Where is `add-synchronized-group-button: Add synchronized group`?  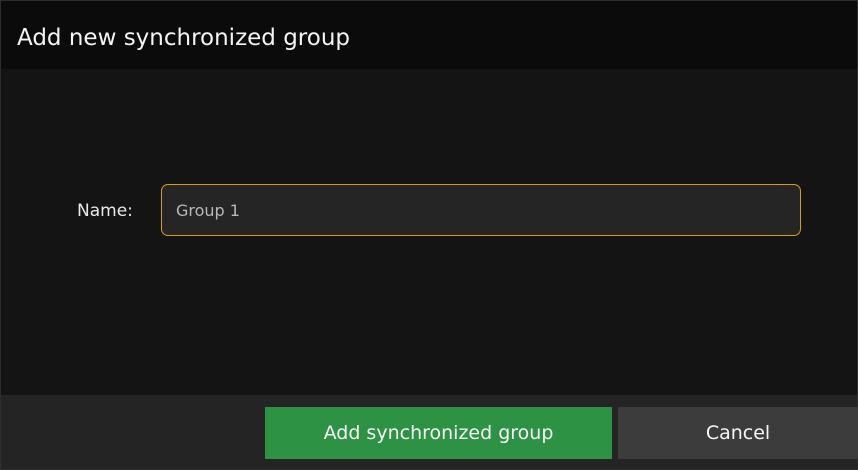 add-synchronized-group-button: Add synchronized group is located at coordinates (438, 433).